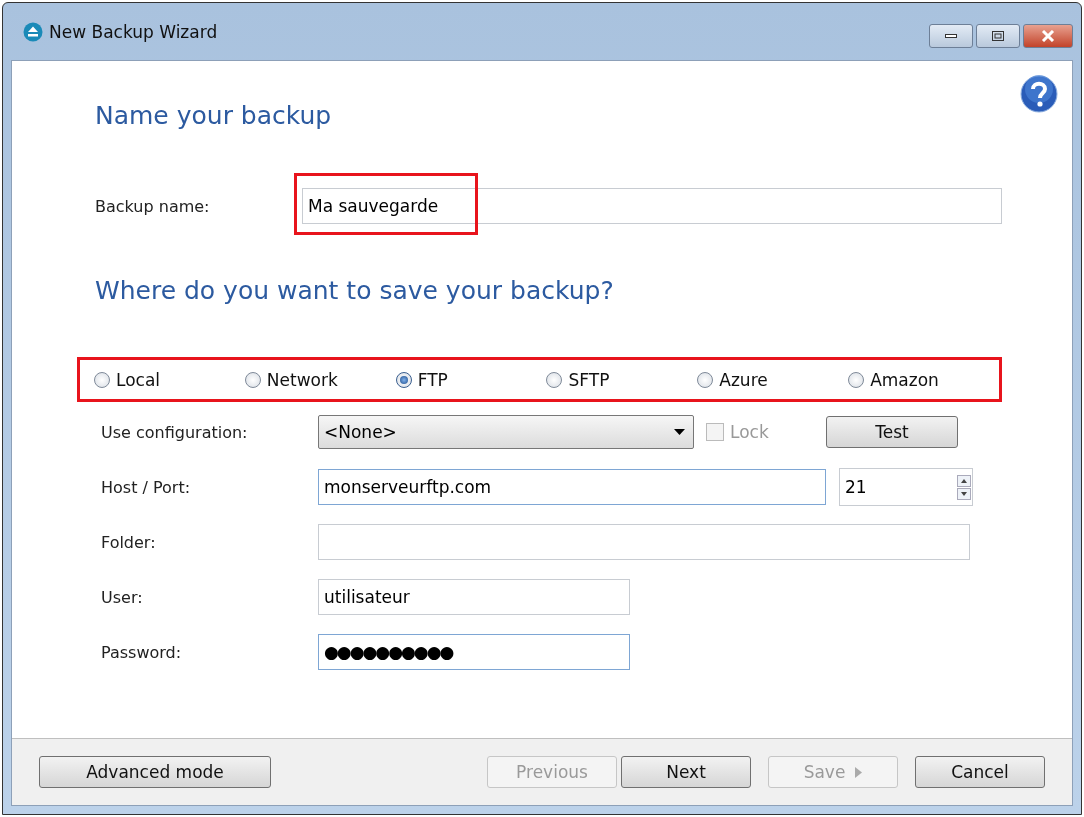 This screenshot has height=817, width=1084. Describe the element at coordinates (906, 487) in the screenshot. I see `port-field: 21` at that location.